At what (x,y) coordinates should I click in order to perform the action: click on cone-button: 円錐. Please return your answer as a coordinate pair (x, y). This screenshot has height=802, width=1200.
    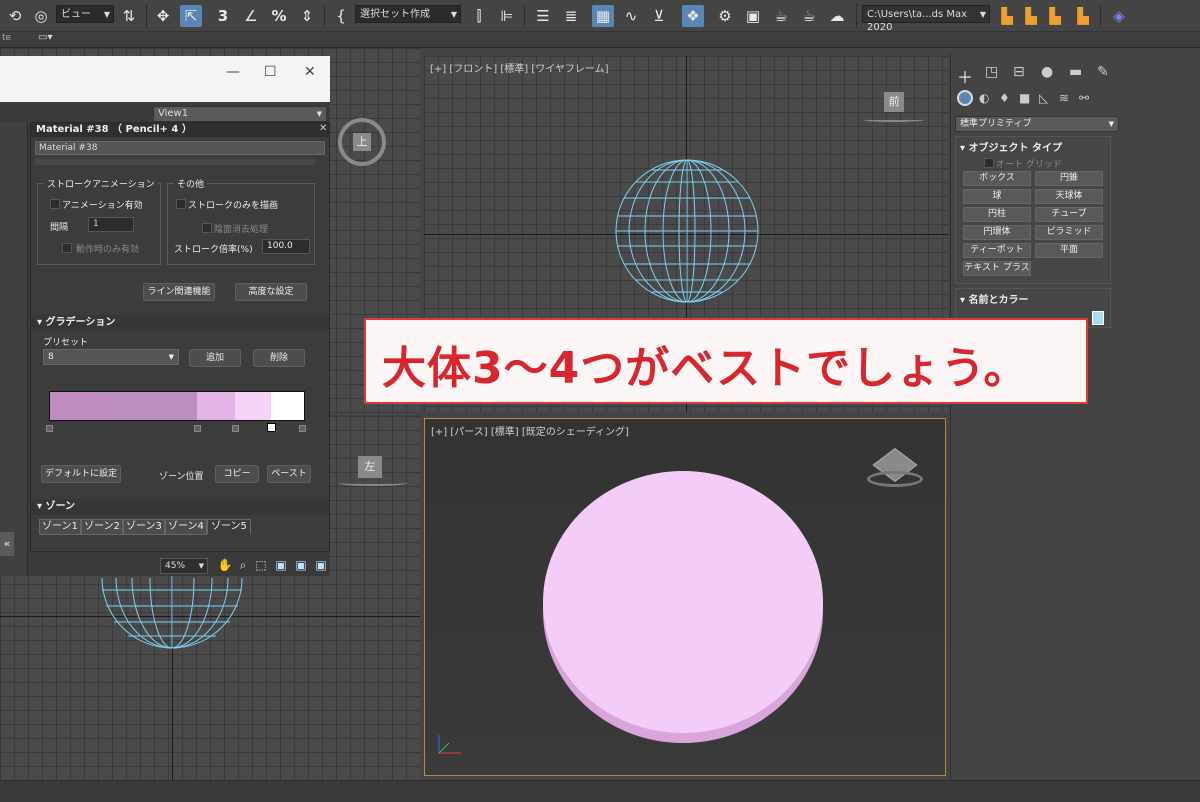
    Looking at the image, I should click on (1069, 178).